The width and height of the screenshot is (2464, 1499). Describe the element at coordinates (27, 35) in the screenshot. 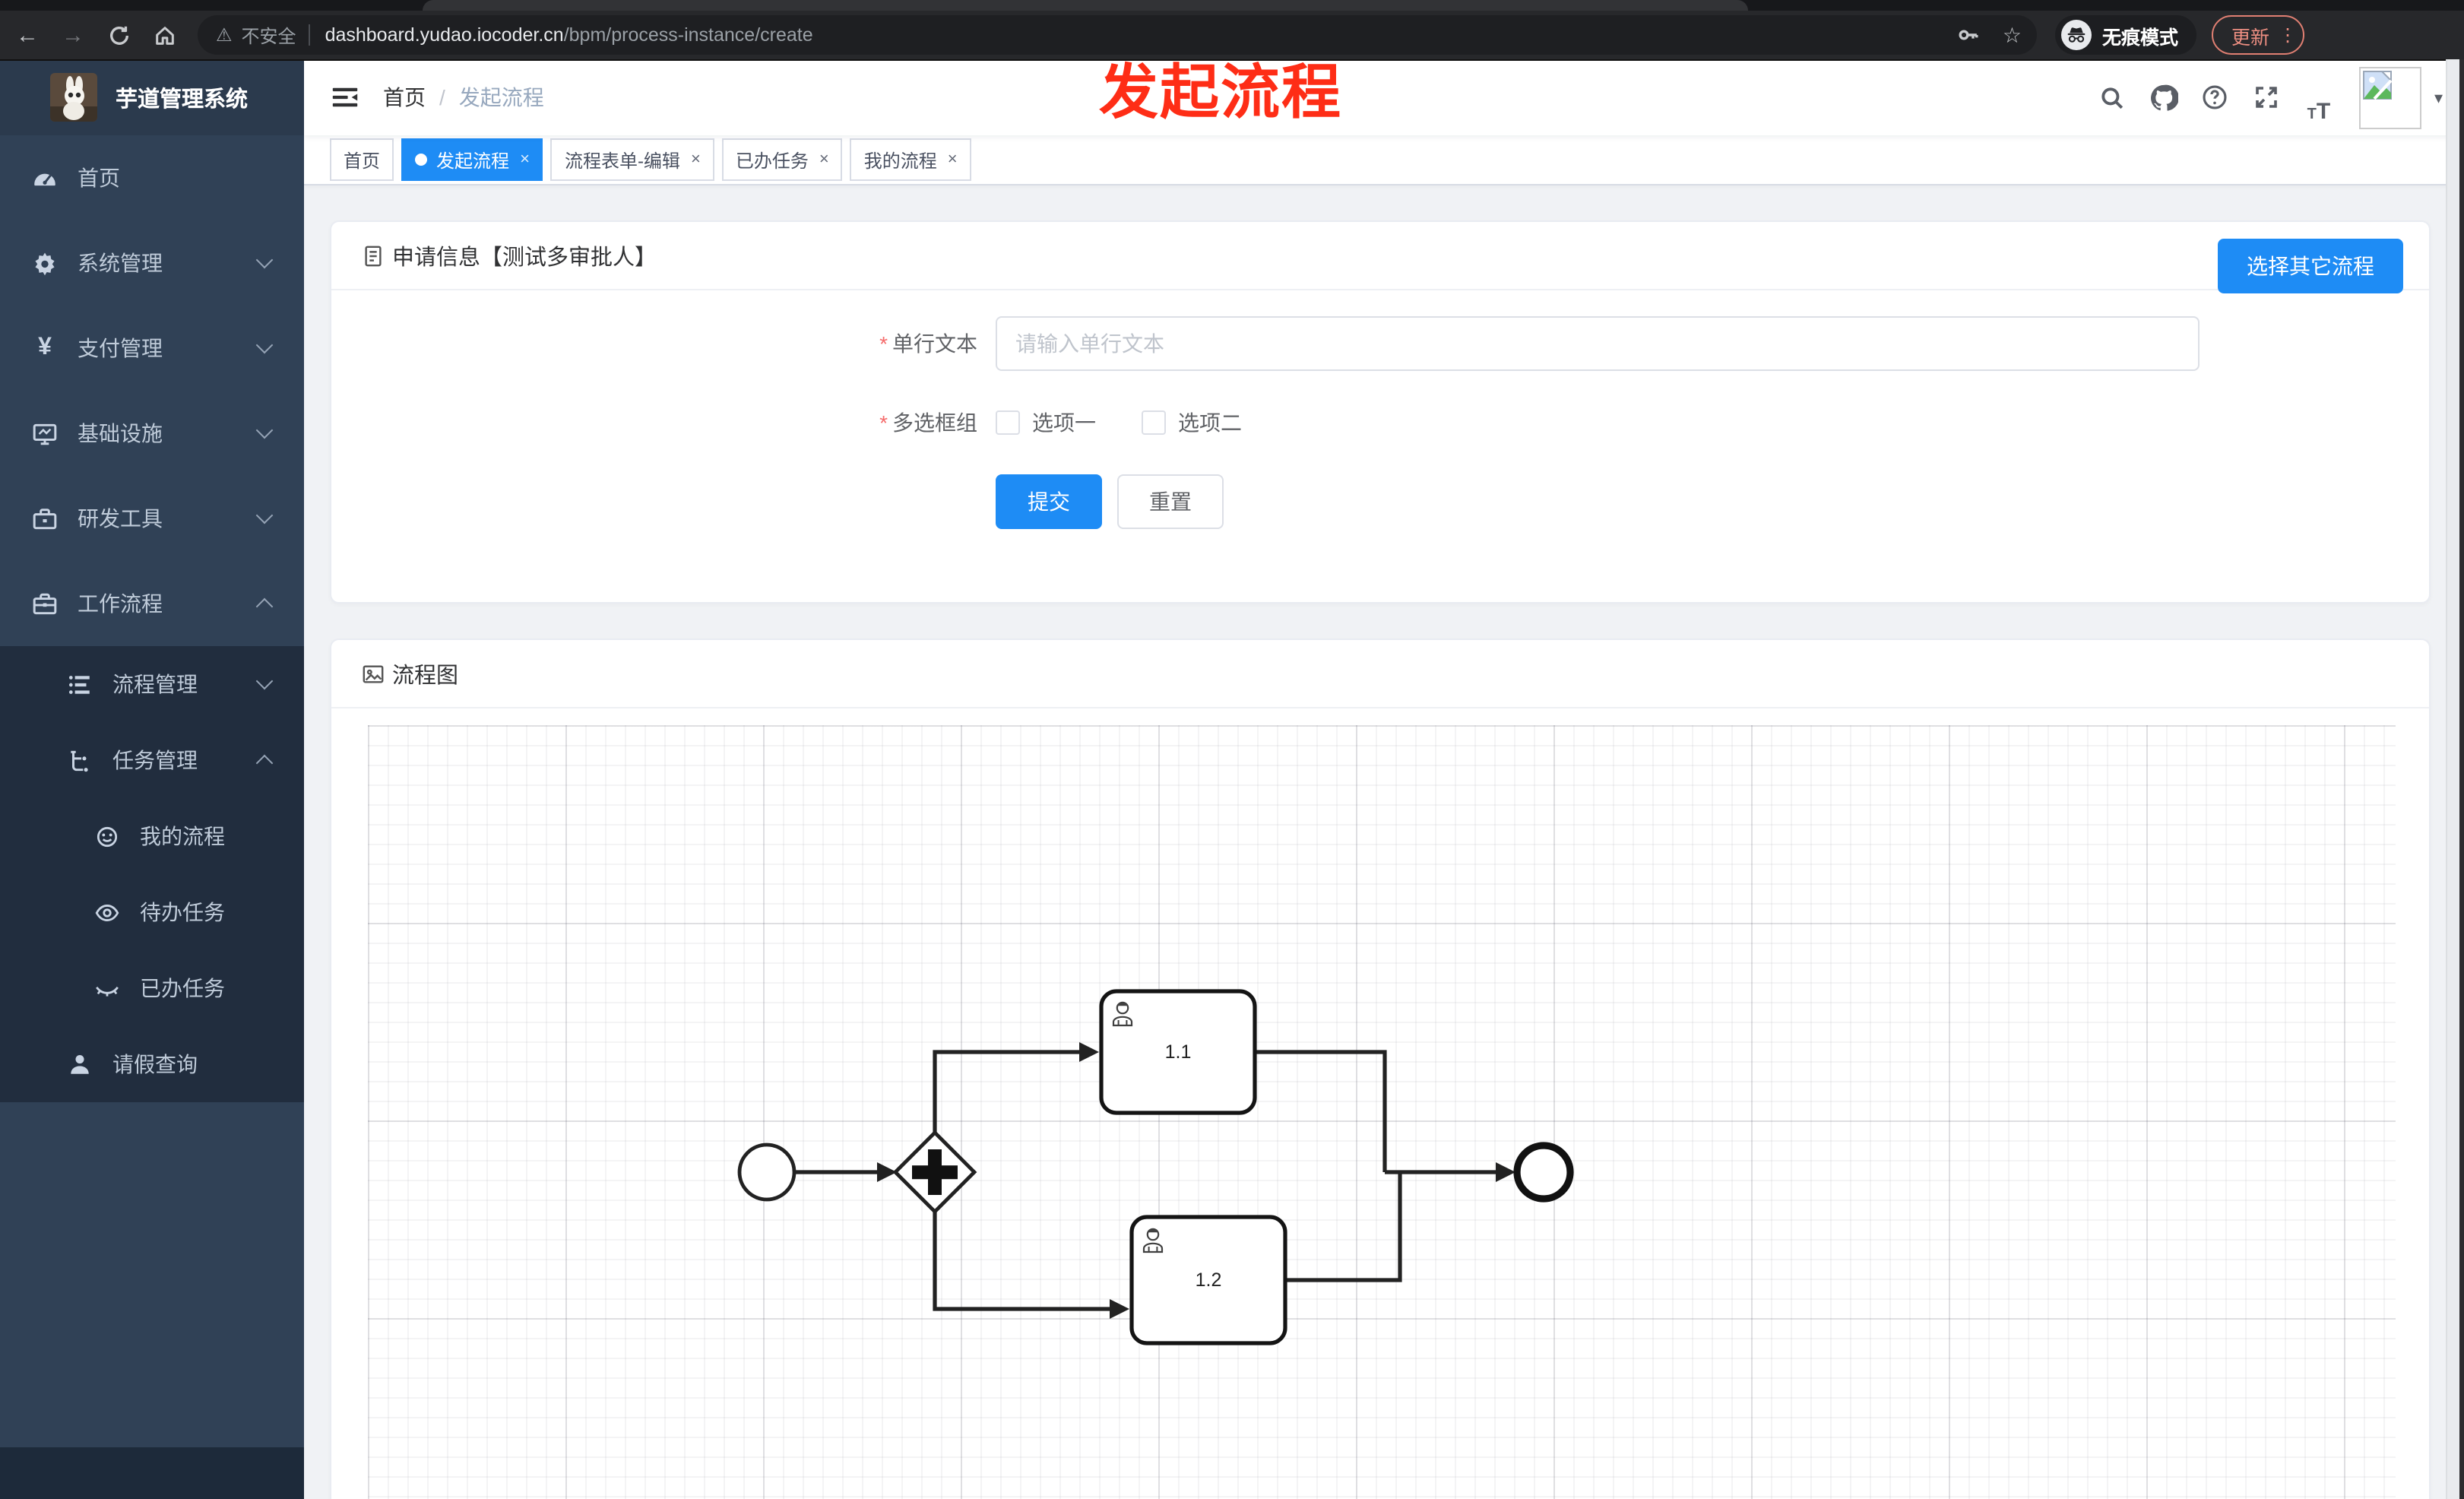

I see `back-icon: ←` at that location.